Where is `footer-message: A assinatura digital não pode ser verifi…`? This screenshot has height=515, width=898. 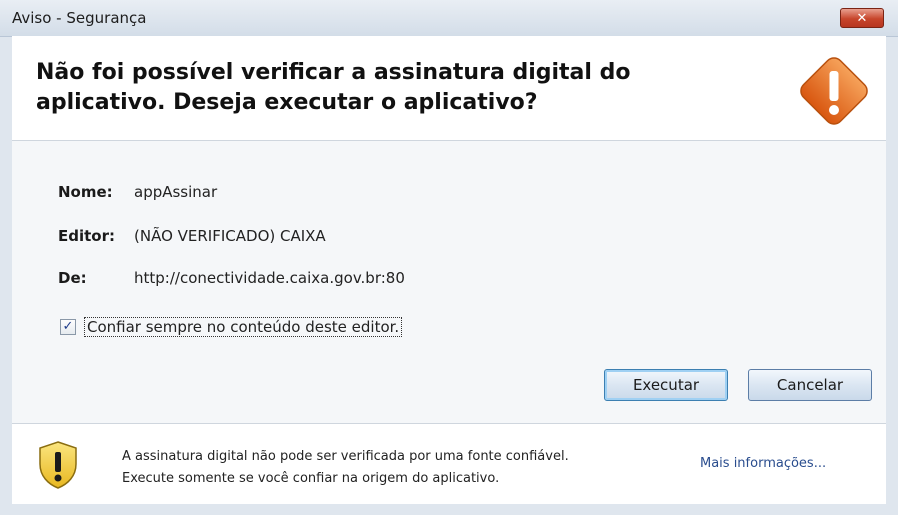 footer-message: A assinatura digital não pode ser verifi… is located at coordinates (345, 468).